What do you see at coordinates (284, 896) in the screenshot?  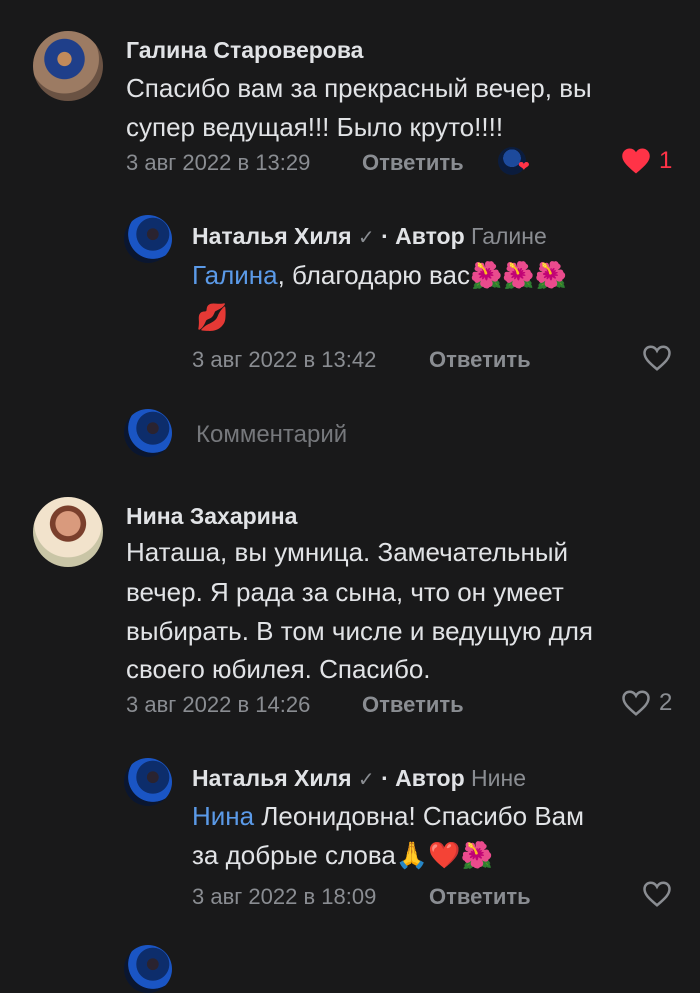 I see `reply-date: 3 авг 2022 в 18:09` at bounding box center [284, 896].